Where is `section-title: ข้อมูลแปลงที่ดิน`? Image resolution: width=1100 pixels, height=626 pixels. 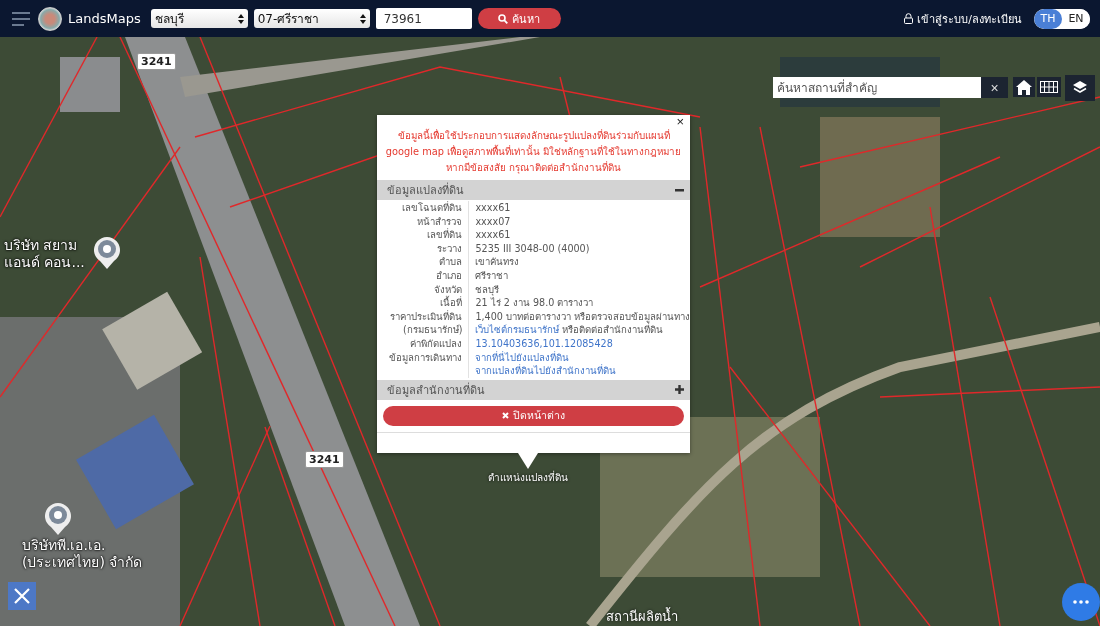 section-title: ข้อมูลแปลงที่ดิน is located at coordinates (425, 190).